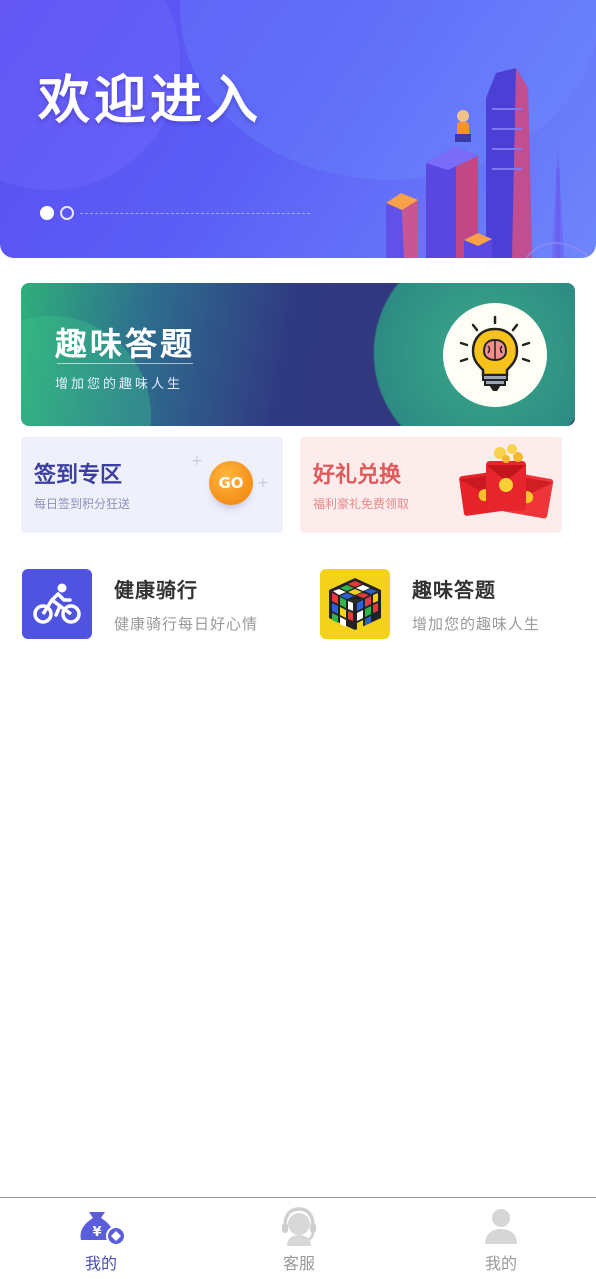 The image size is (596, 1279). I want to click on checkin-title: 签到专区, so click(78, 475).